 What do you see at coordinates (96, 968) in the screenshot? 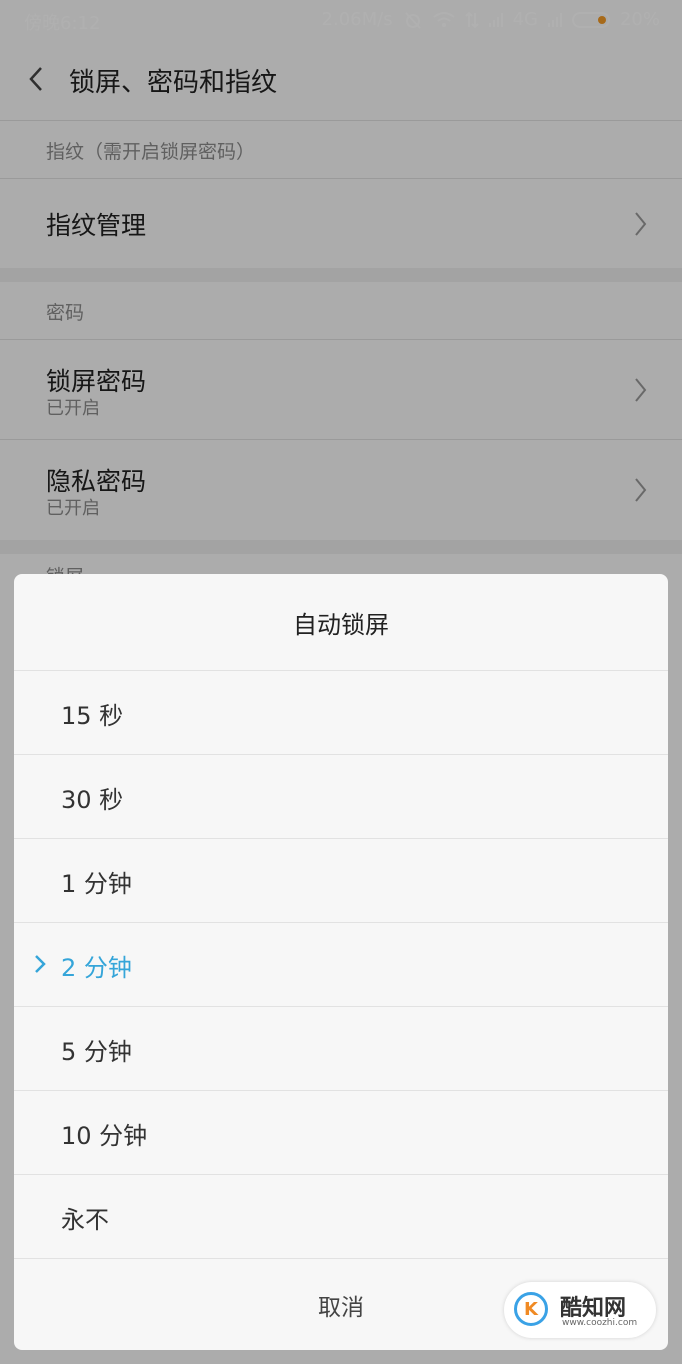
I see `option-label: 2 分钟` at bounding box center [96, 968].